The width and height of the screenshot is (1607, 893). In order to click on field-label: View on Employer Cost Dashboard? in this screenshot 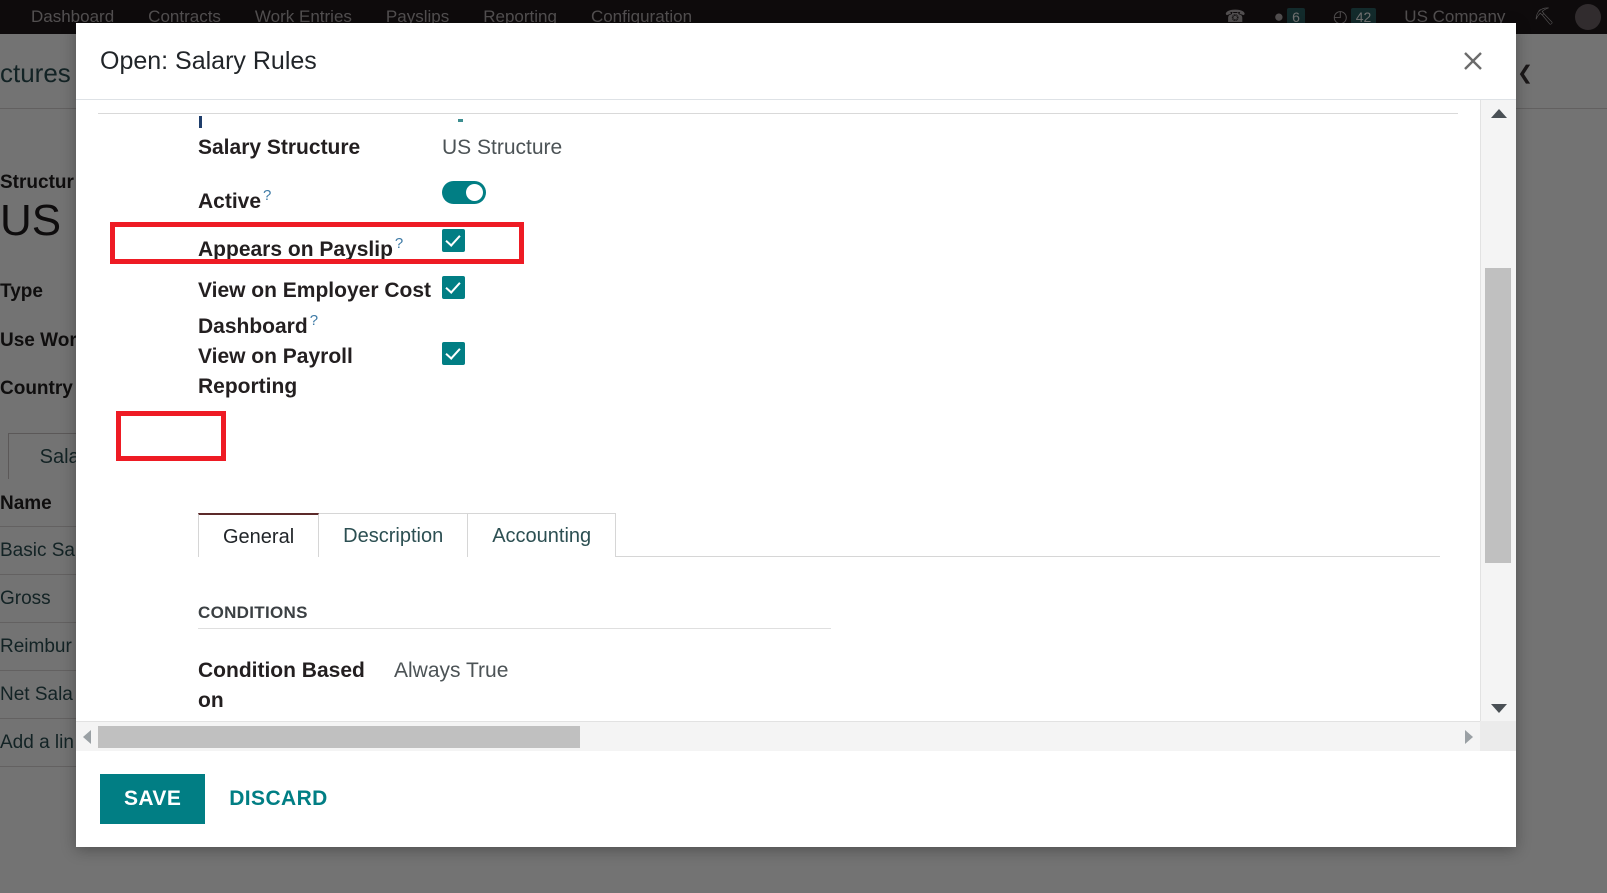, I will do `click(314, 308)`.